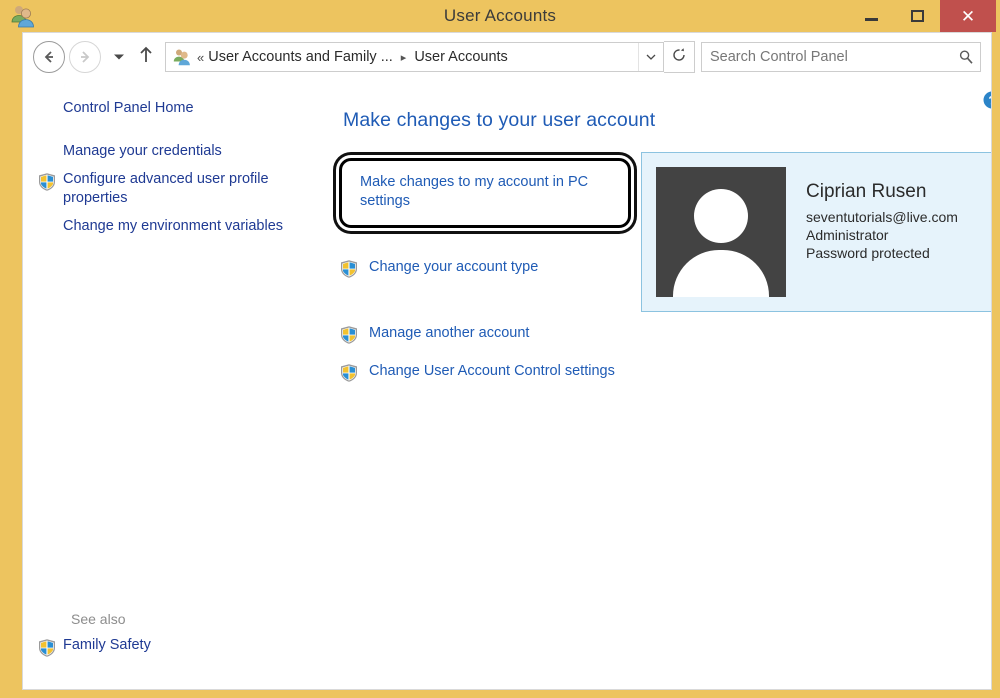 This screenshot has width=1000, height=698. I want to click on refresh-icon, so click(679, 57).